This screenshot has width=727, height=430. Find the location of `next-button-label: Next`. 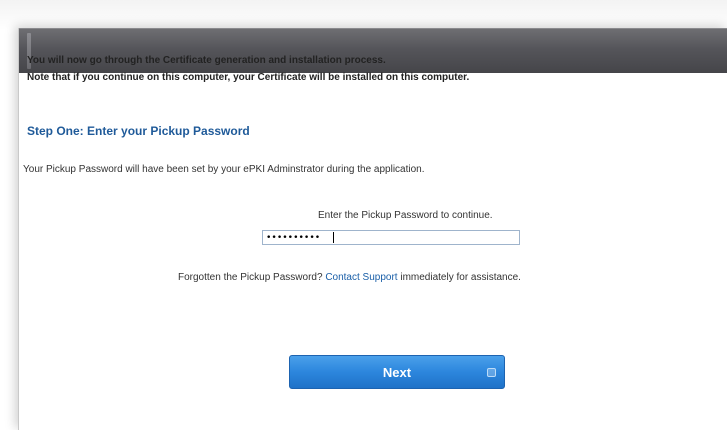

next-button-label: Next is located at coordinates (397, 372).